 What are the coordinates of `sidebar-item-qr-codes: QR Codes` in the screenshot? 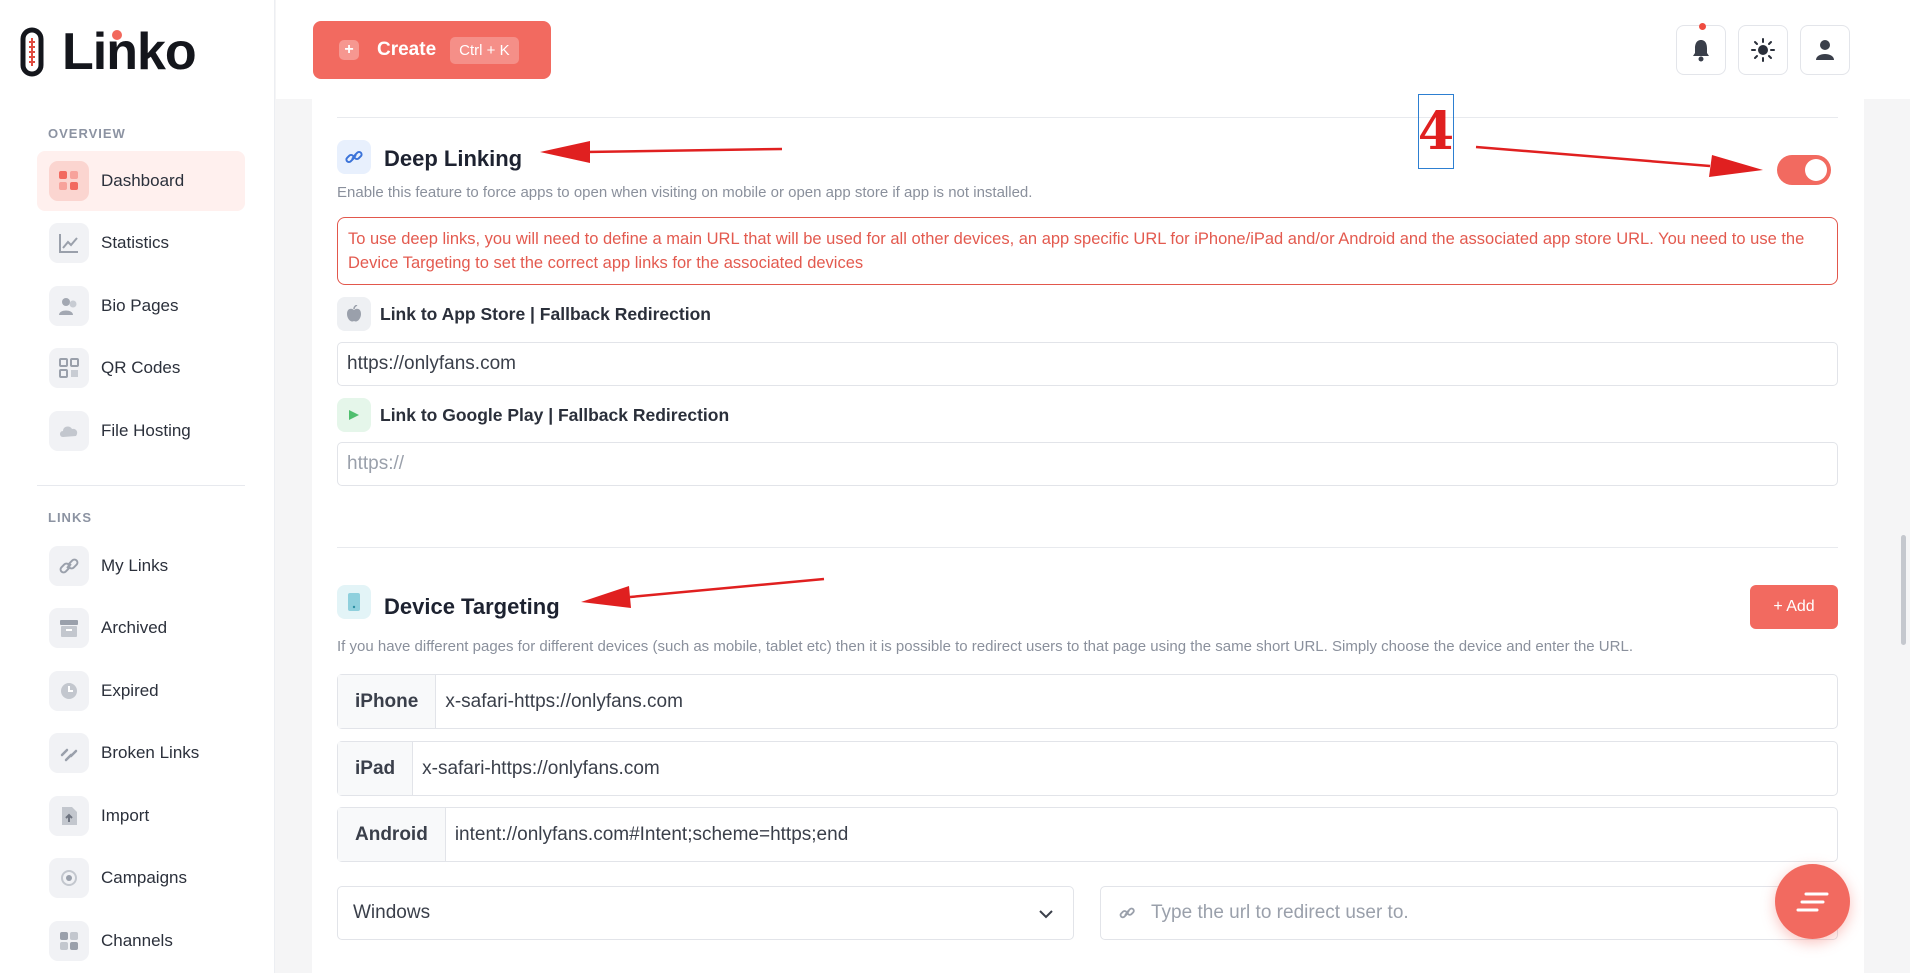 It's located at (141, 368).